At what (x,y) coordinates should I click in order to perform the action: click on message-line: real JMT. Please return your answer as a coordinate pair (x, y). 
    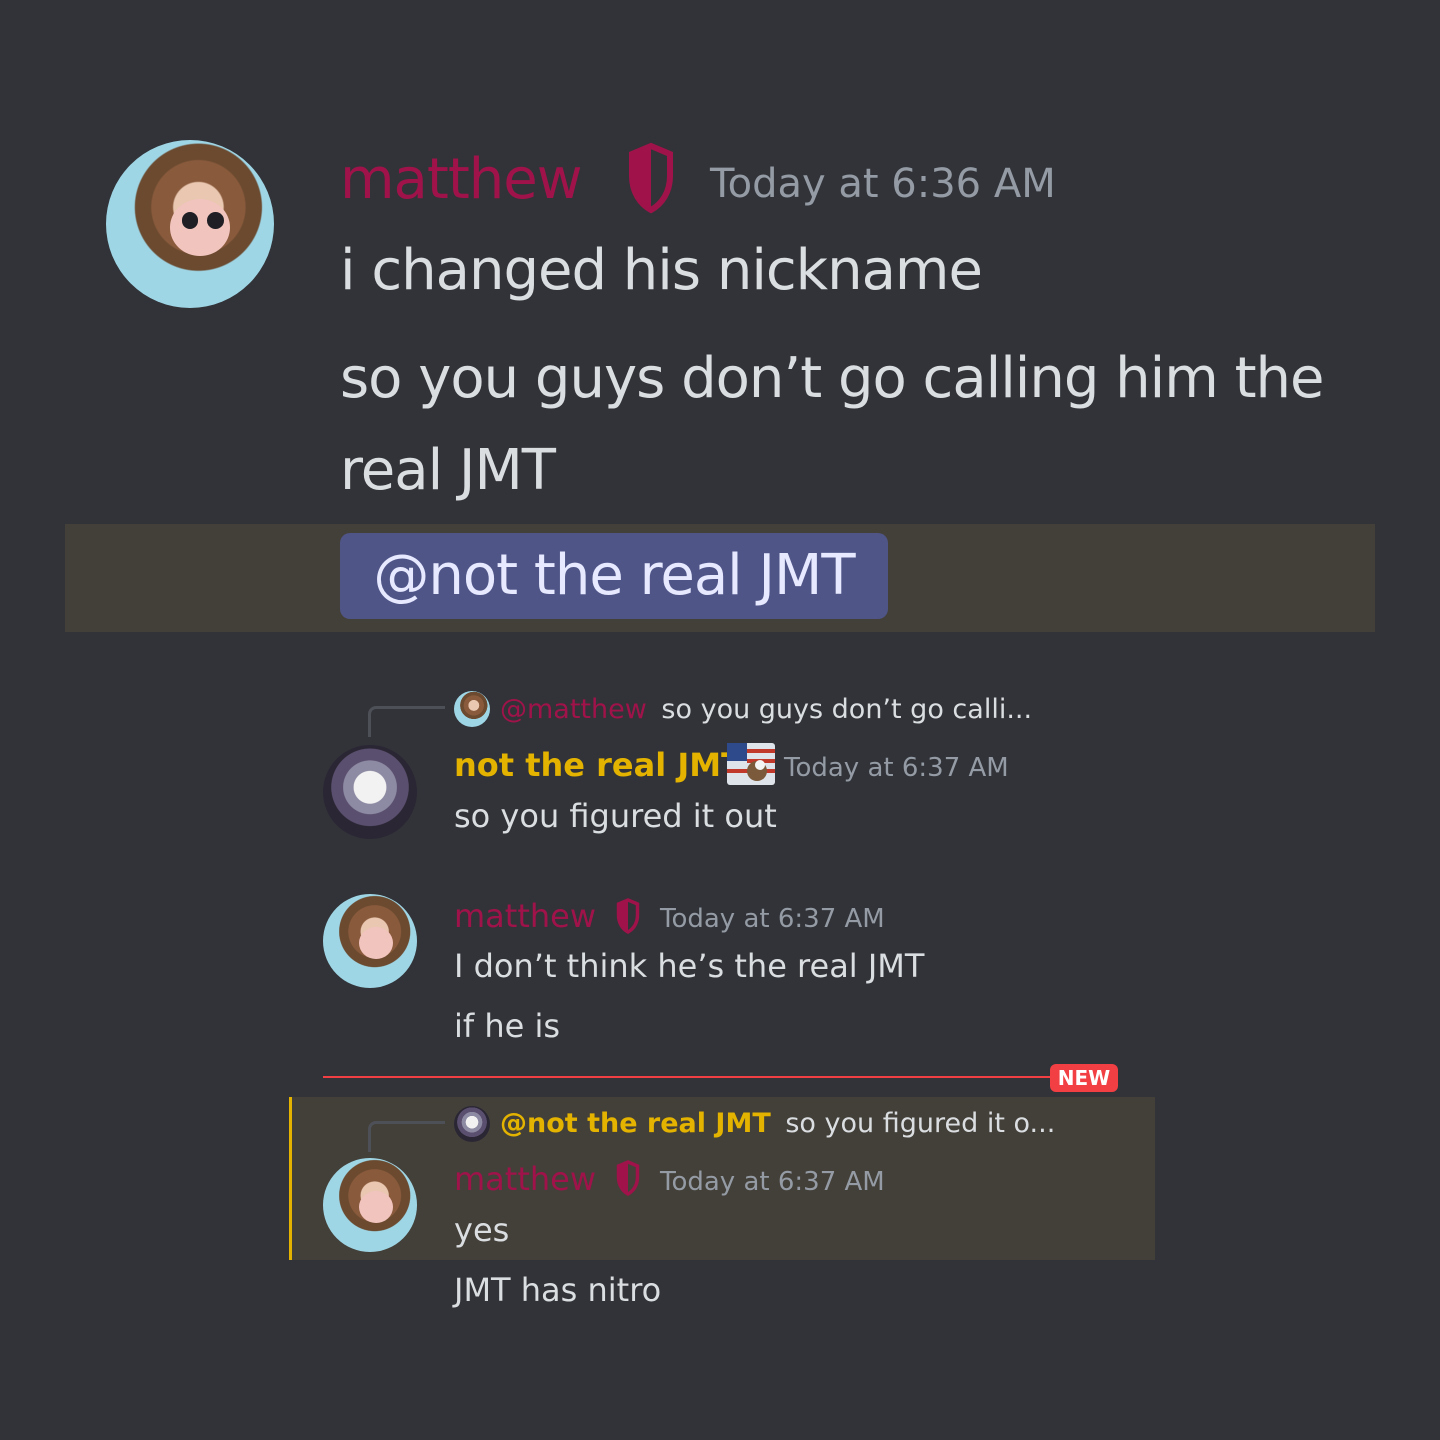
    Looking at the image, I should click on (448, 470).